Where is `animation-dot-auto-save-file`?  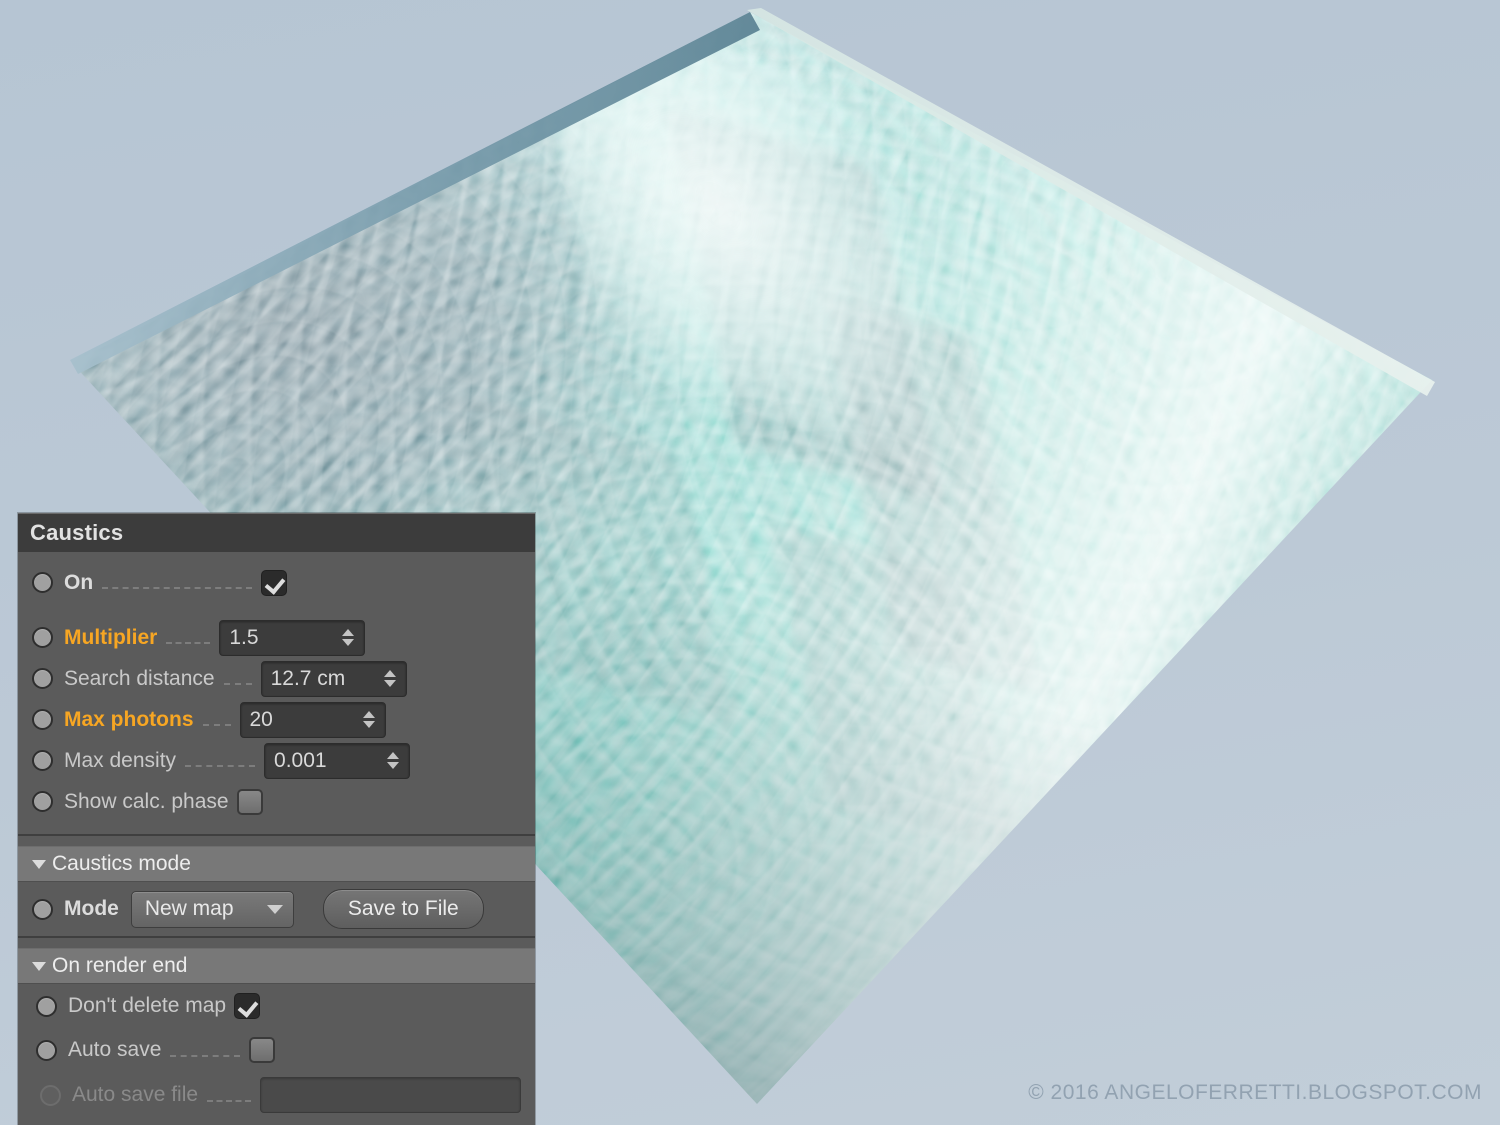
animation-dot-auto-save-file is located at coordinates (50, 1095).